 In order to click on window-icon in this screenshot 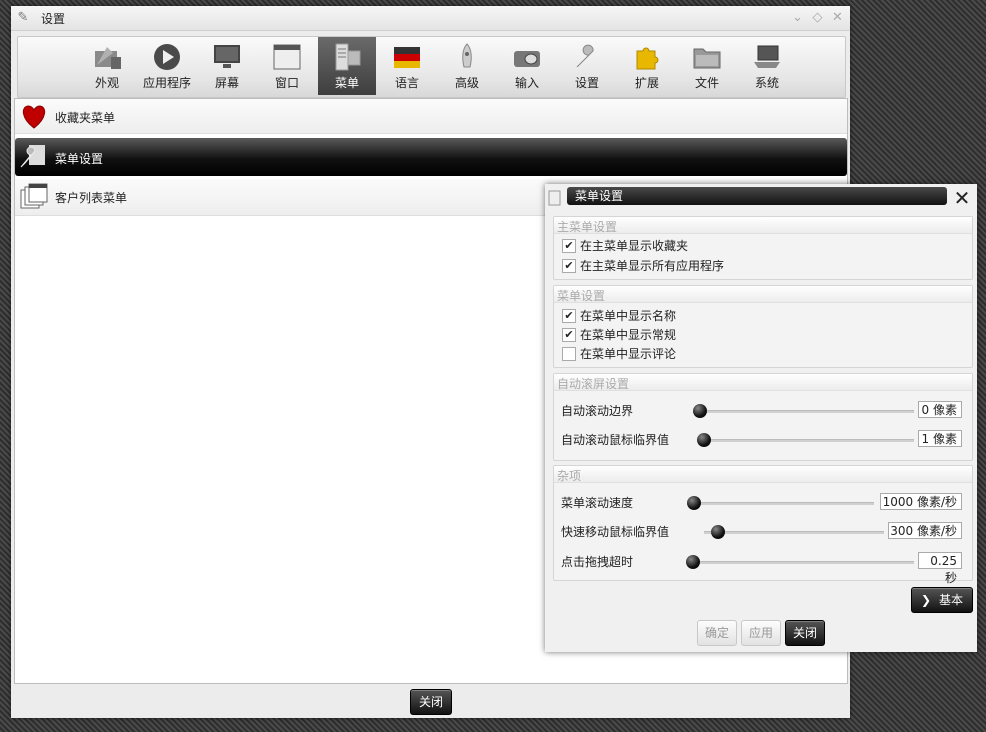, I will do `click(287, 57)`.